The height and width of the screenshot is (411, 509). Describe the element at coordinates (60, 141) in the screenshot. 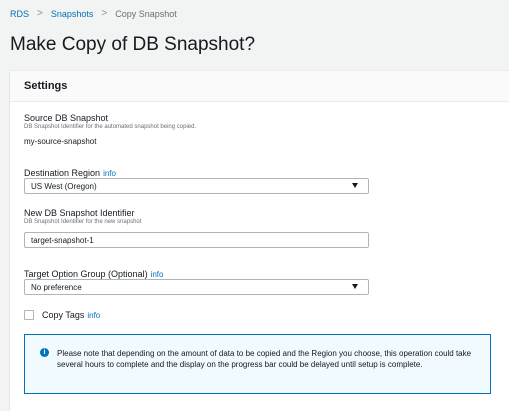

I see `source-snapshot-value: my-source-snapshot` at that location.